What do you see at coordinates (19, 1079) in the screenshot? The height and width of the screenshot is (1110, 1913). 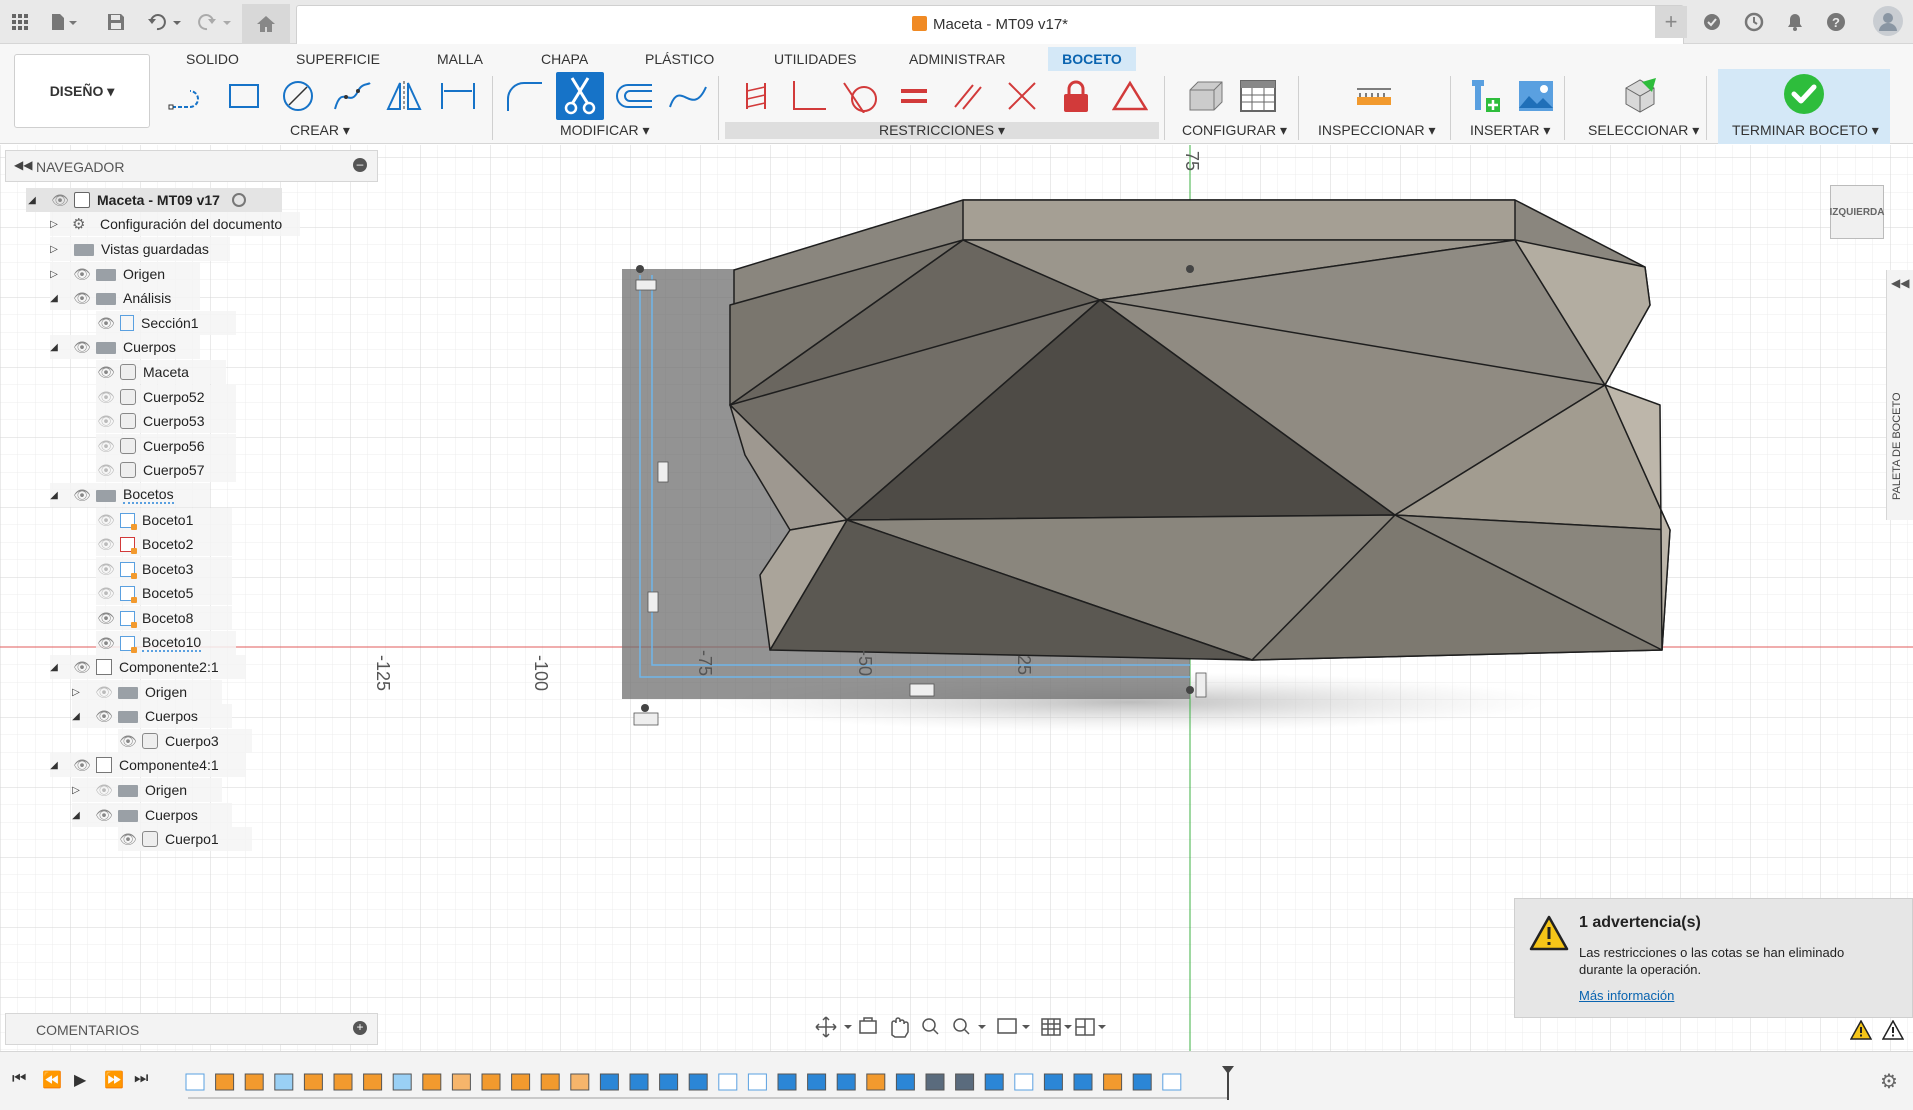 I see `go-to-start-icon: ⏮` at bounding box center [19, 1079].